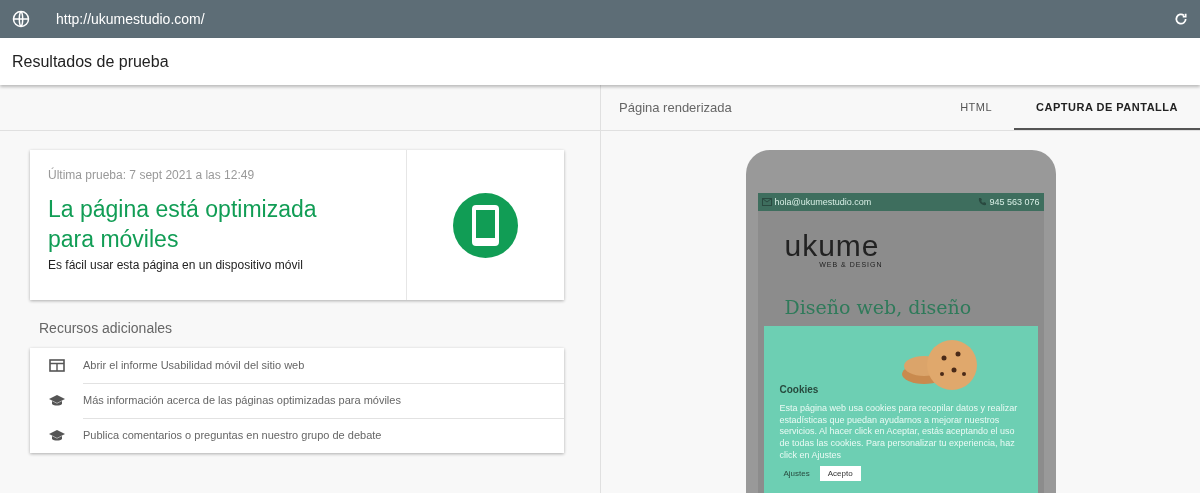 Image resolution: width=1200 pixels, height=493 pixels. Describe the element at coordinates (976, 107) in the screenshot. I see `tab: HTML` at that location.